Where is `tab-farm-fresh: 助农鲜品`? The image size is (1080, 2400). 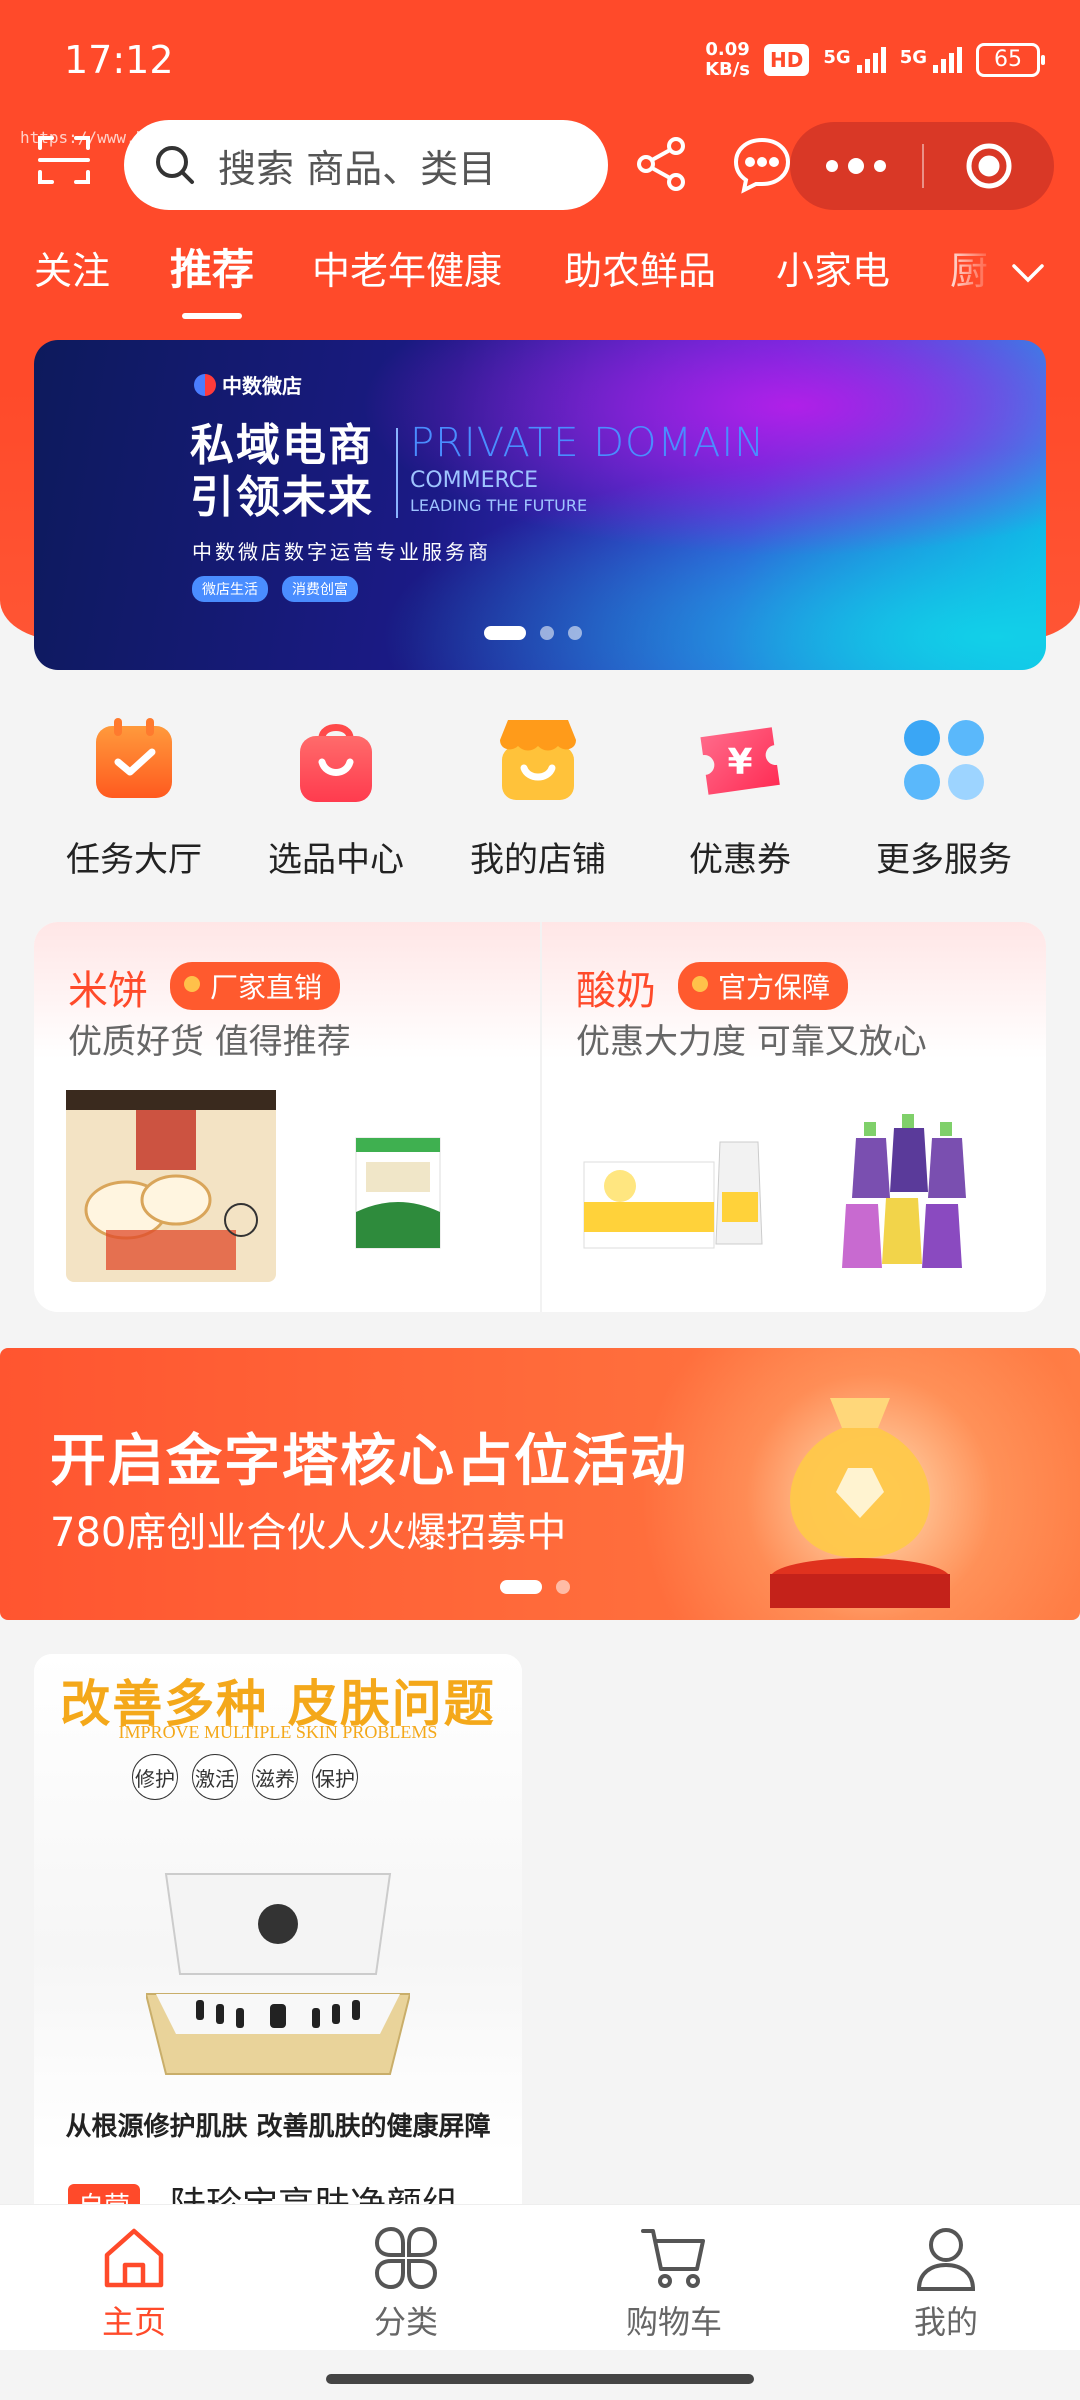
tab-farm-fresh: 助农鲜品 is located at coordinates (640, 267).